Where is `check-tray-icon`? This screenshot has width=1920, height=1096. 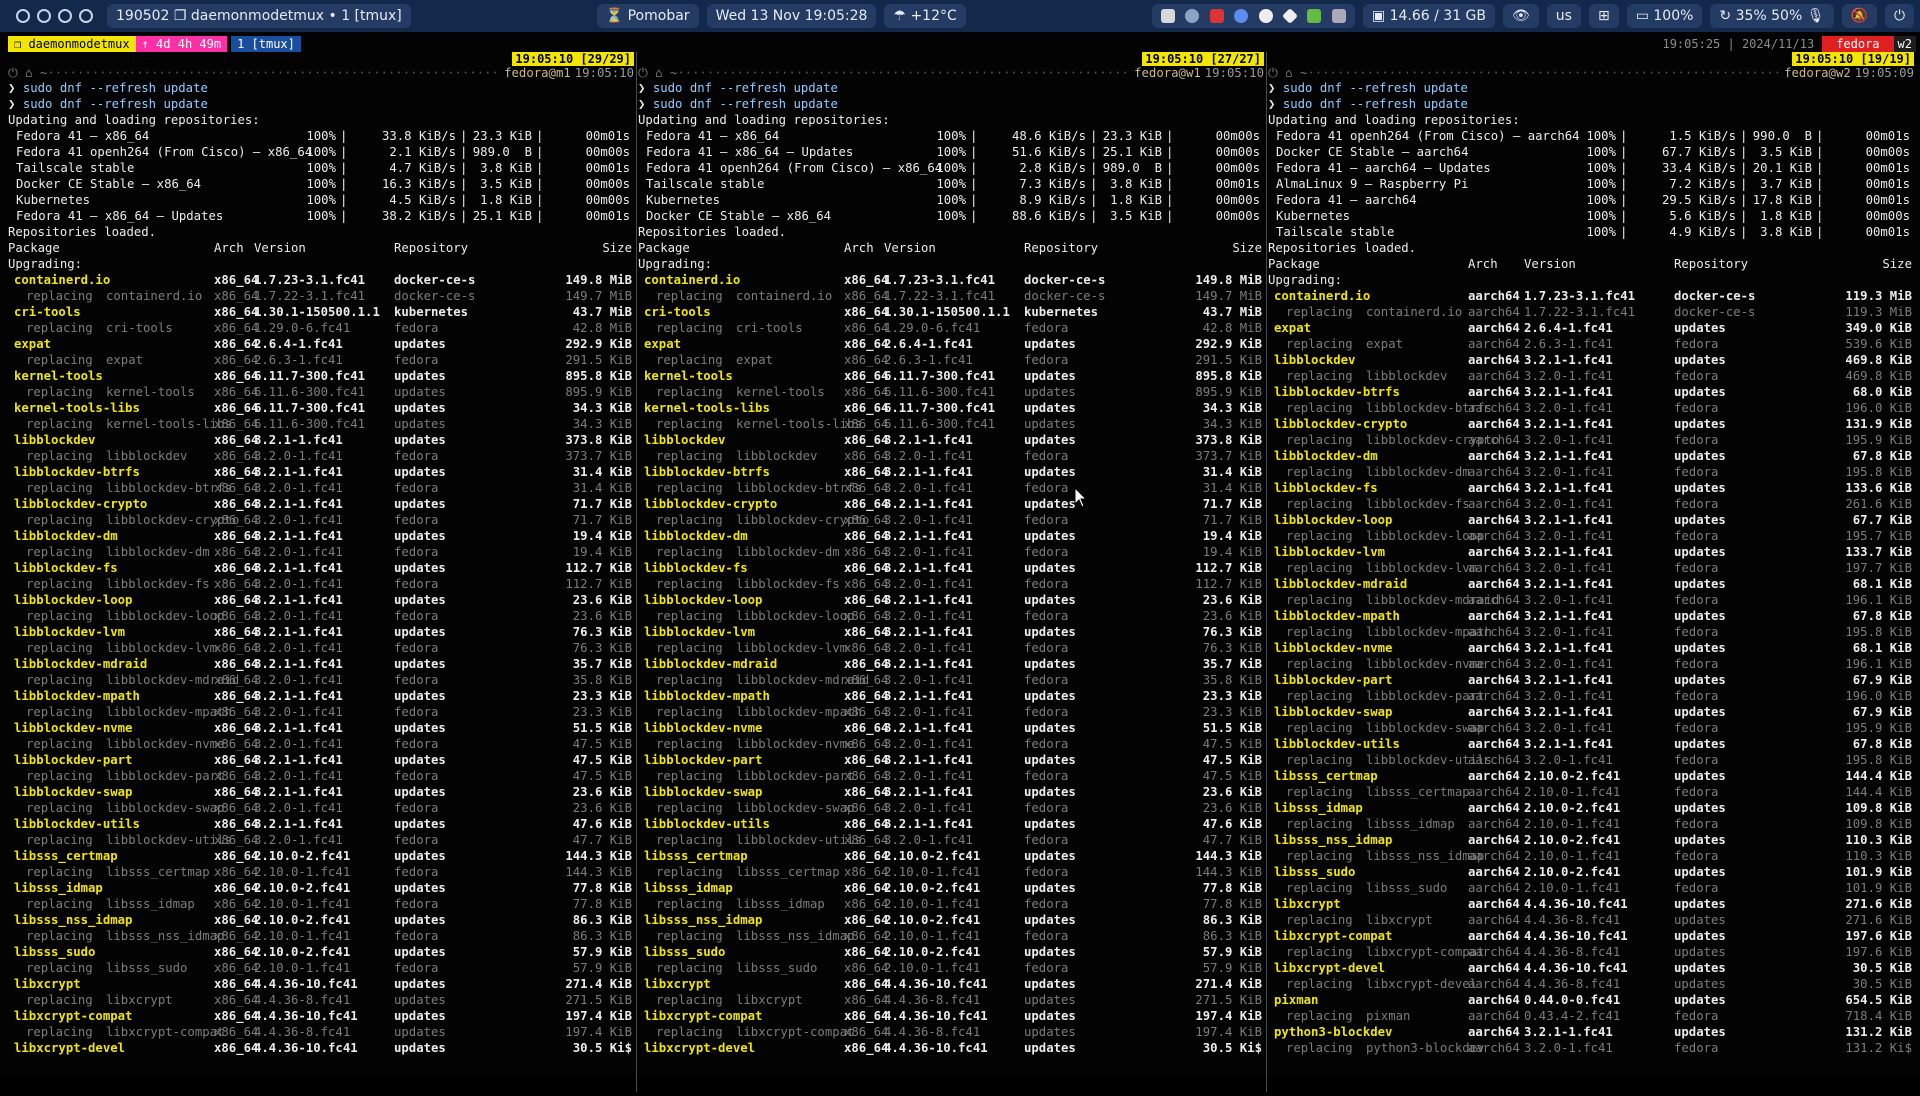
check-tray-icon is located at coordinates (1265, 16).